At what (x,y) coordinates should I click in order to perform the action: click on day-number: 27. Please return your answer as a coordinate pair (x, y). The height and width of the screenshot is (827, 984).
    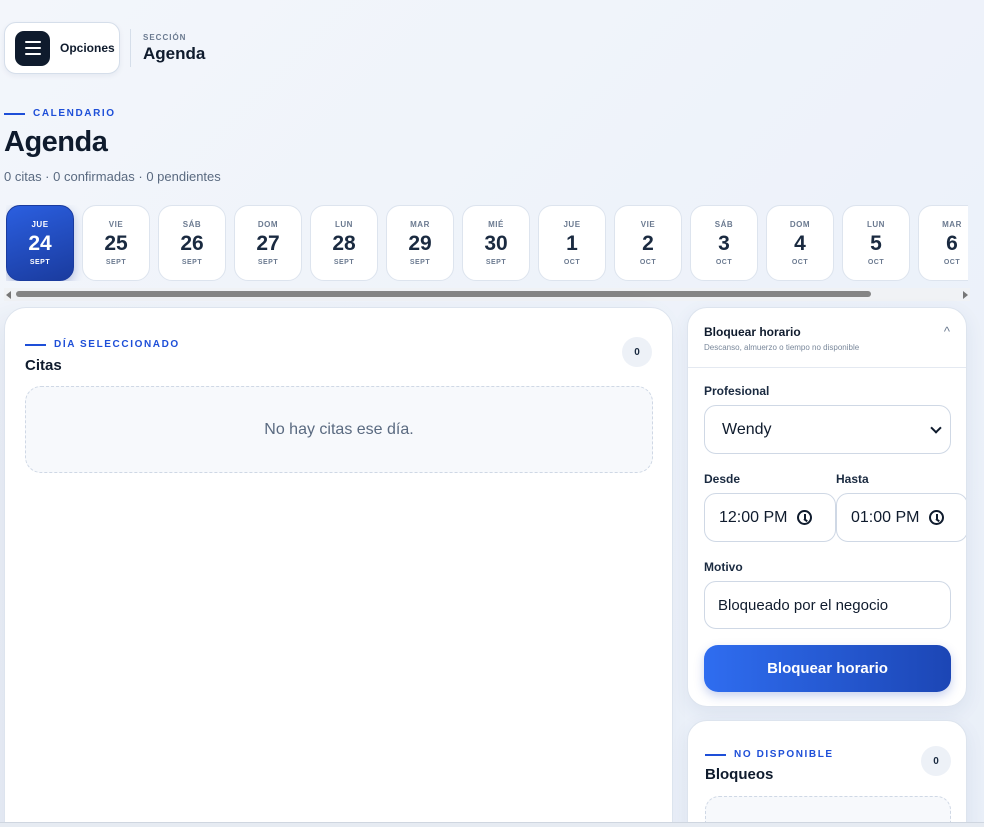
    Looking at the image, I should click on (268, 244).